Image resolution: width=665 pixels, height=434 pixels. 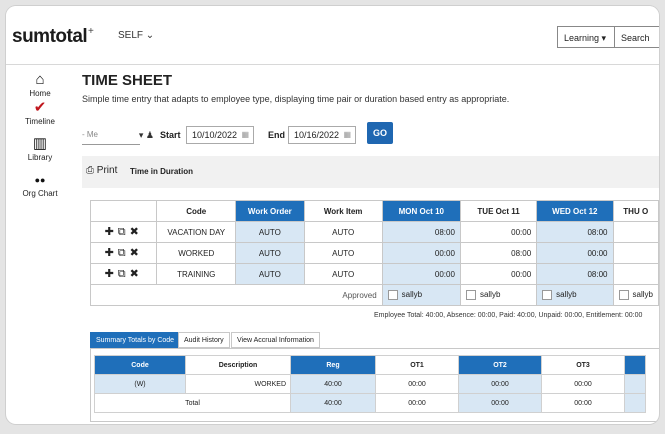 I want to click on nav-home: ⌂ Home, so click(x=40, y=85).